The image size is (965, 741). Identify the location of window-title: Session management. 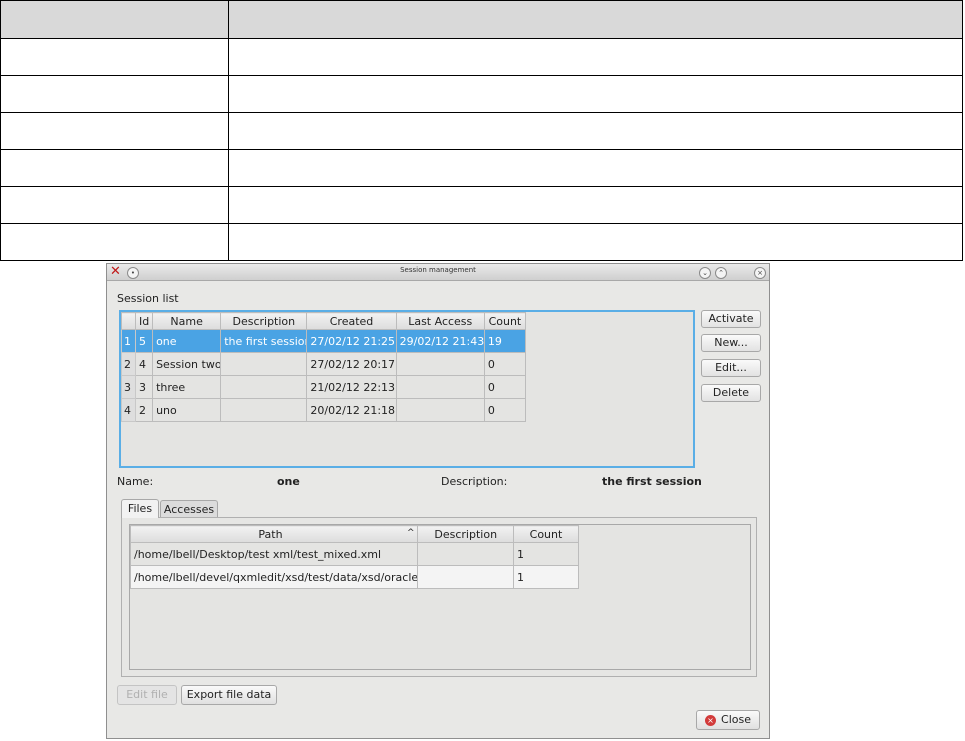
(438, 270).